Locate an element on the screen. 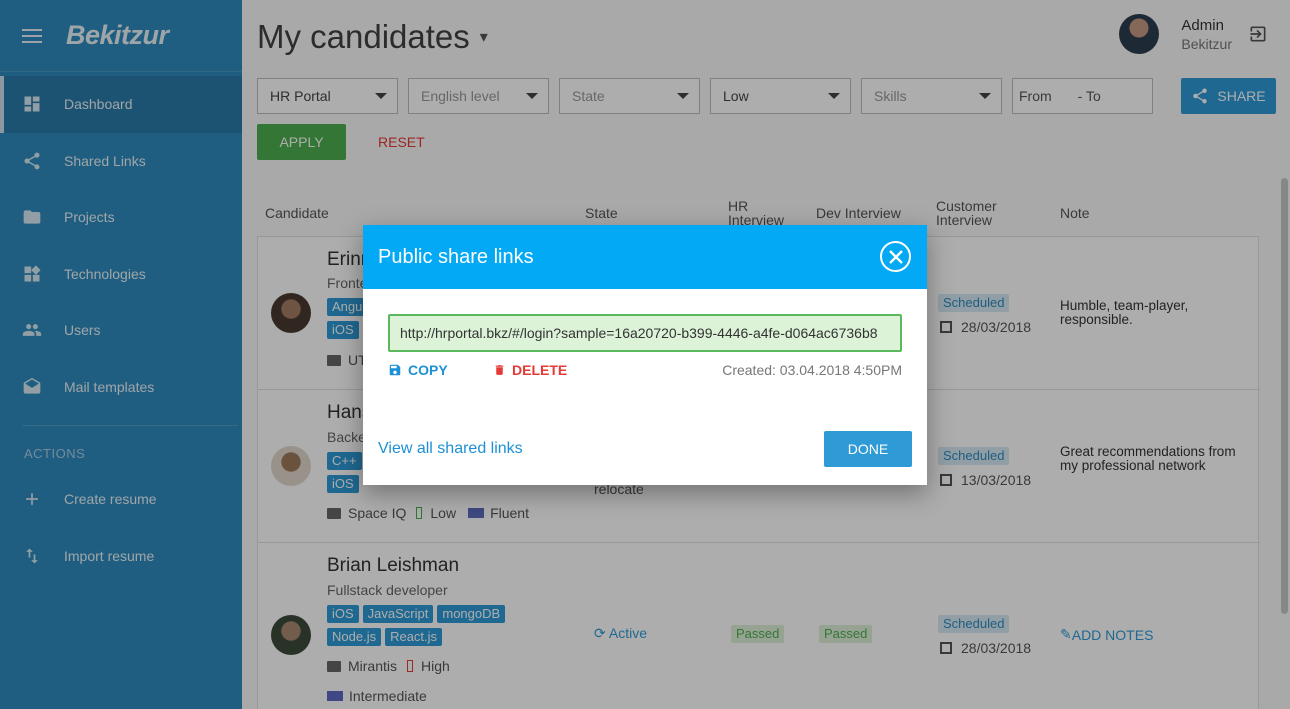 The height and width of the screenshot is (709, 1290). dialog-title: Public share links is located at coordinates (456, 256).